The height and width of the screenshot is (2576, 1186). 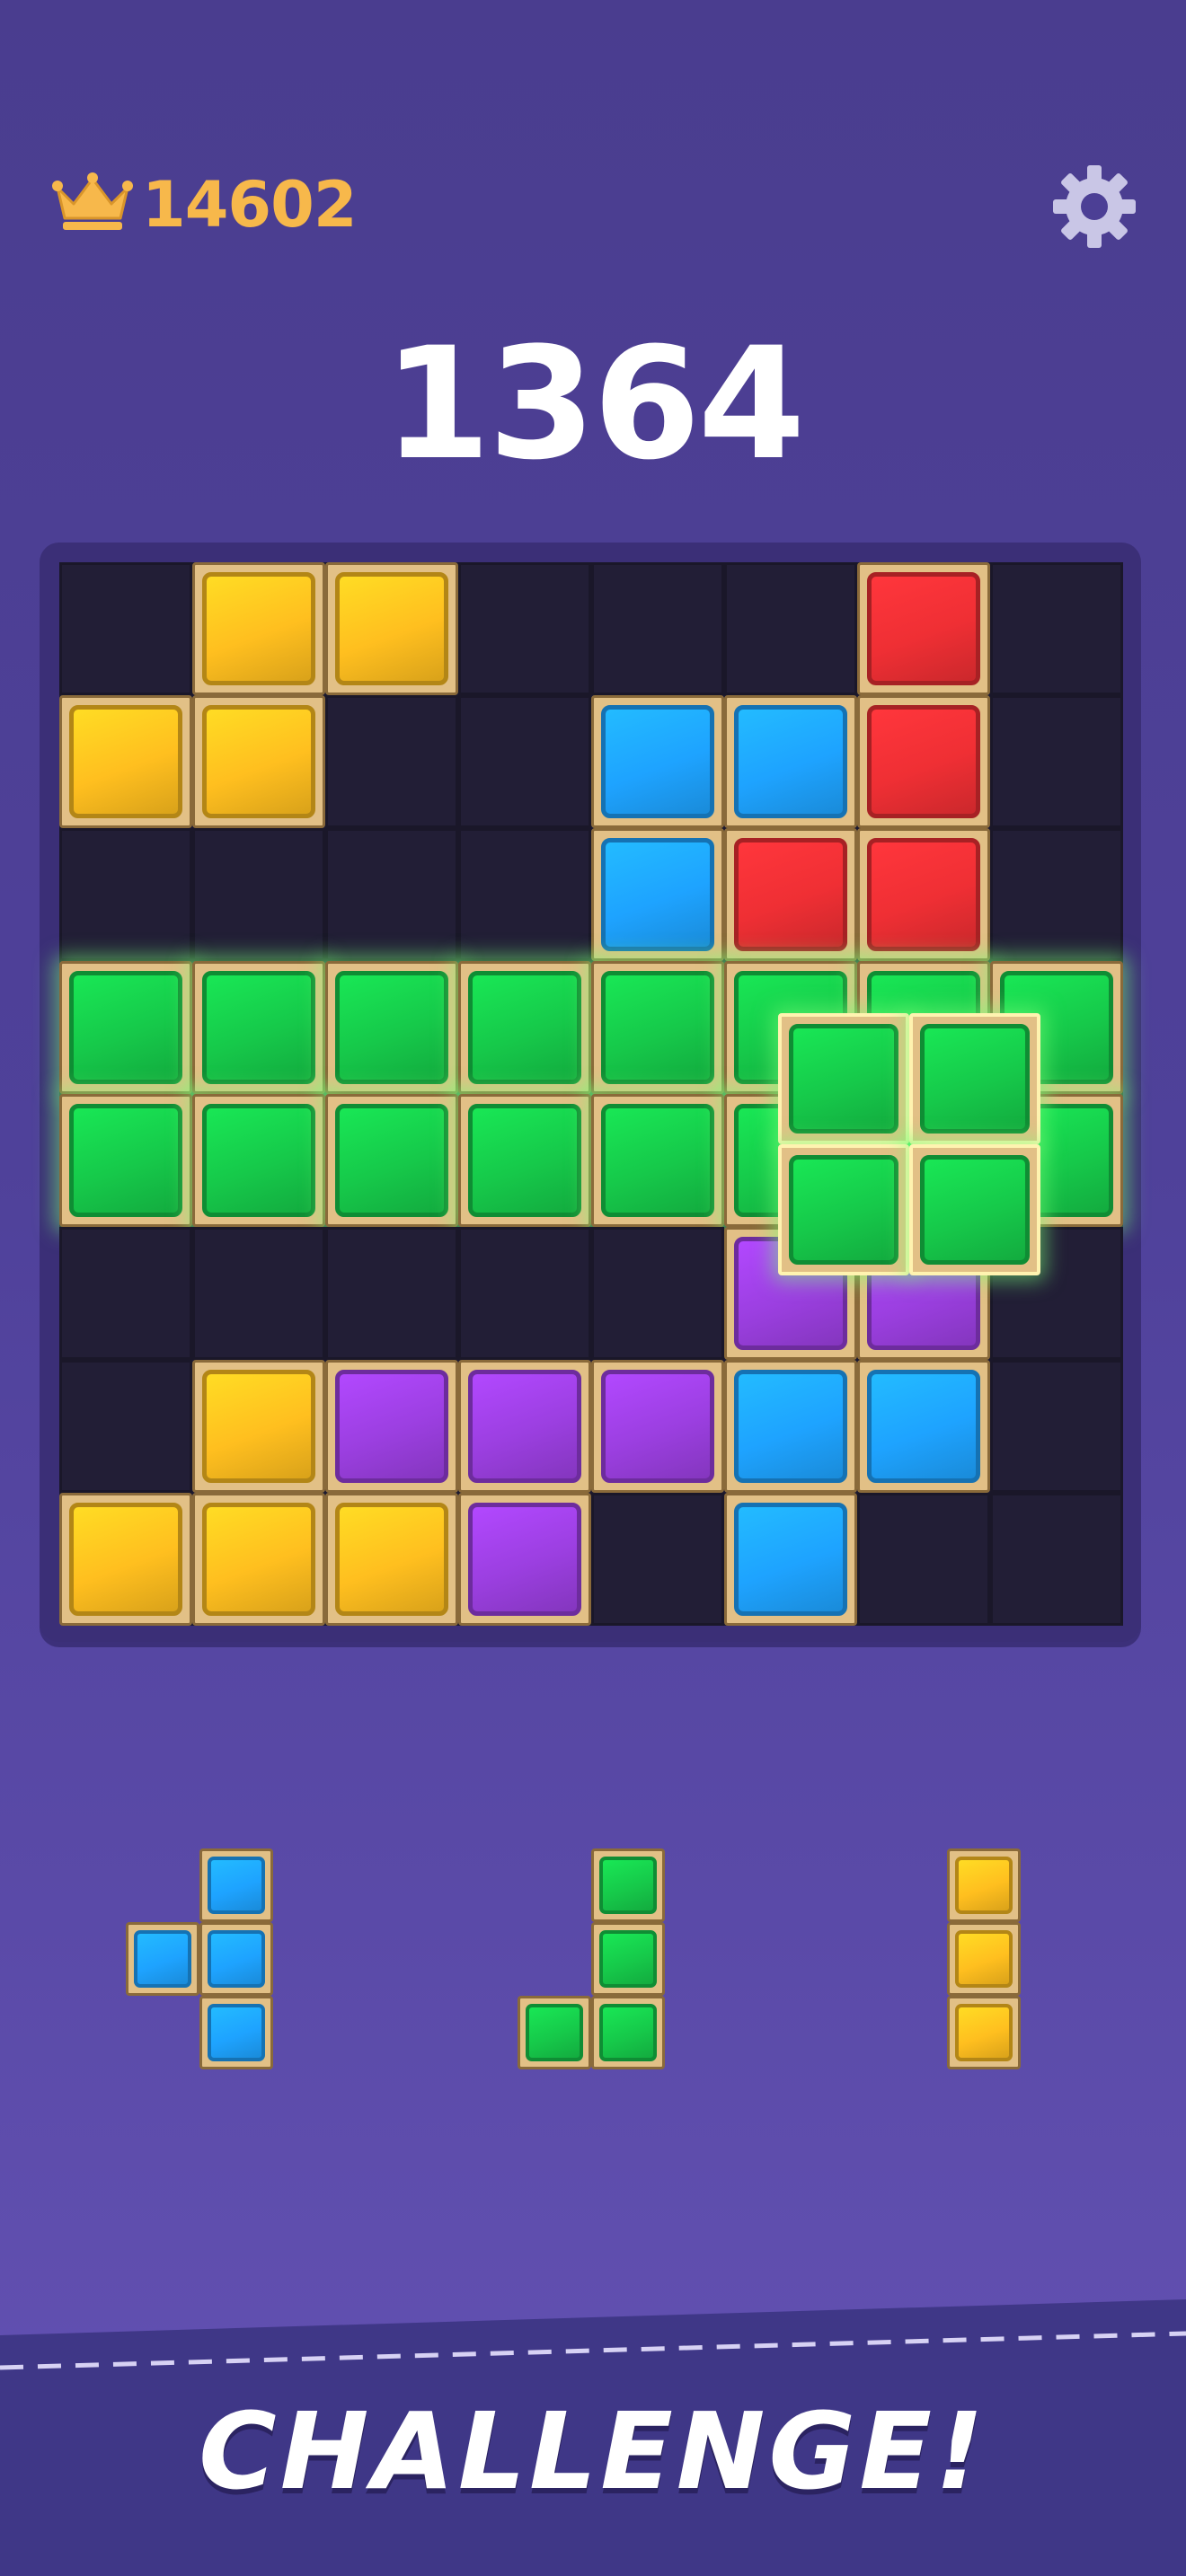 I want to click on settings-button, so click(x=1094, y=206).